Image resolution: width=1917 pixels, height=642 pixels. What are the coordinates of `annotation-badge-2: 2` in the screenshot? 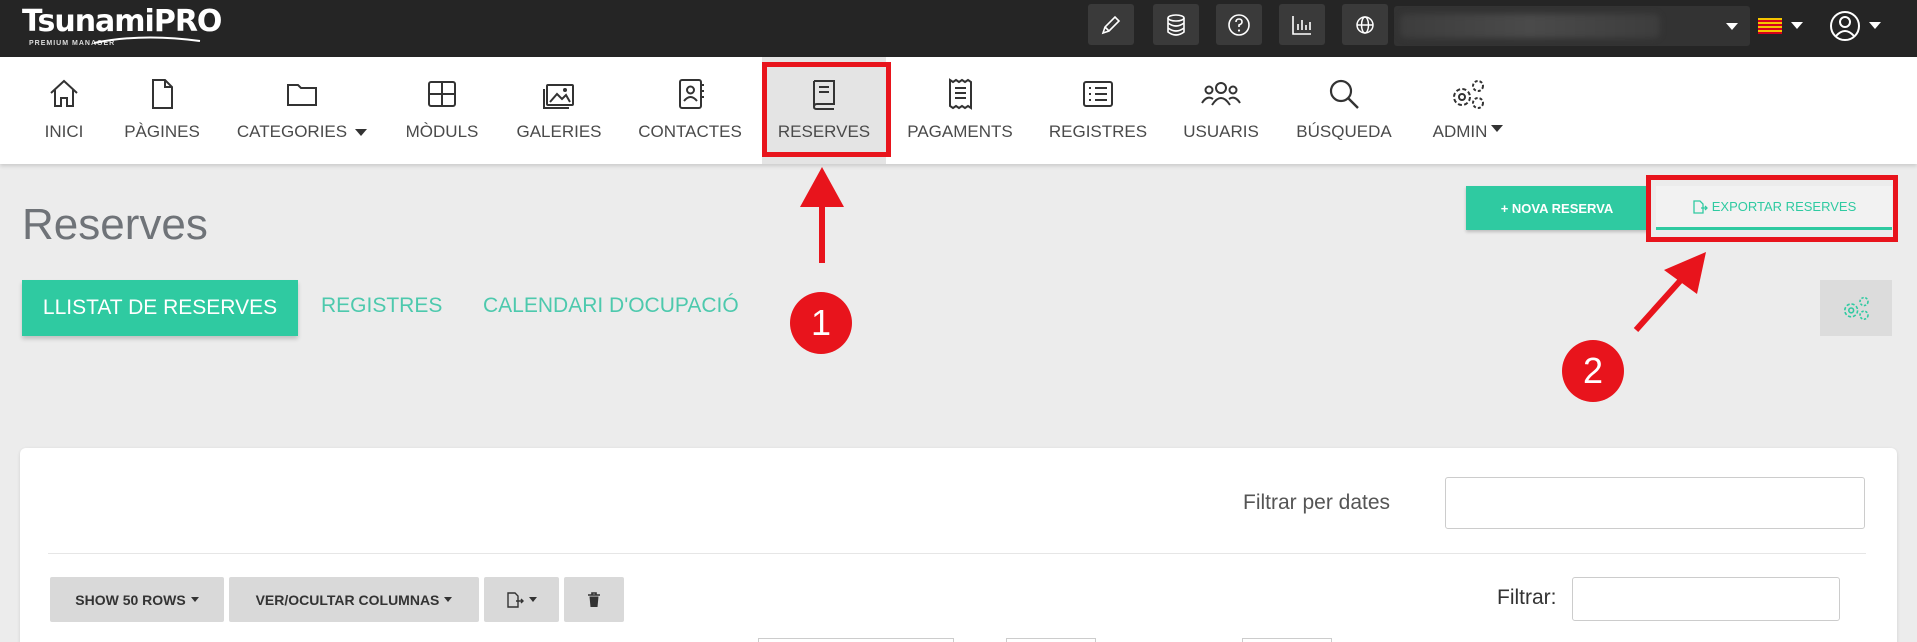 It's located at (1593, 371).